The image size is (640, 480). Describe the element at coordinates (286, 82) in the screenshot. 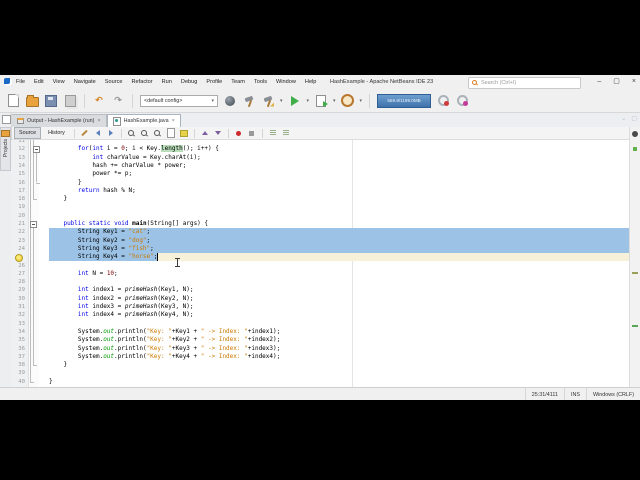

I see `menu-item-window: Window` at that location.